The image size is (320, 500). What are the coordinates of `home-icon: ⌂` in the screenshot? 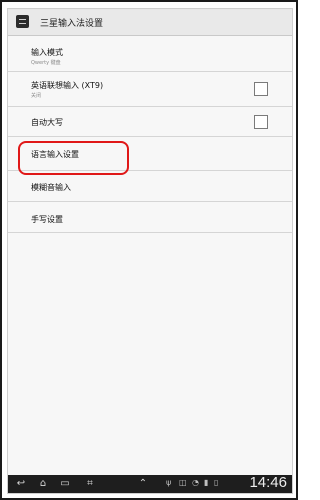 It's located at (43, 484).